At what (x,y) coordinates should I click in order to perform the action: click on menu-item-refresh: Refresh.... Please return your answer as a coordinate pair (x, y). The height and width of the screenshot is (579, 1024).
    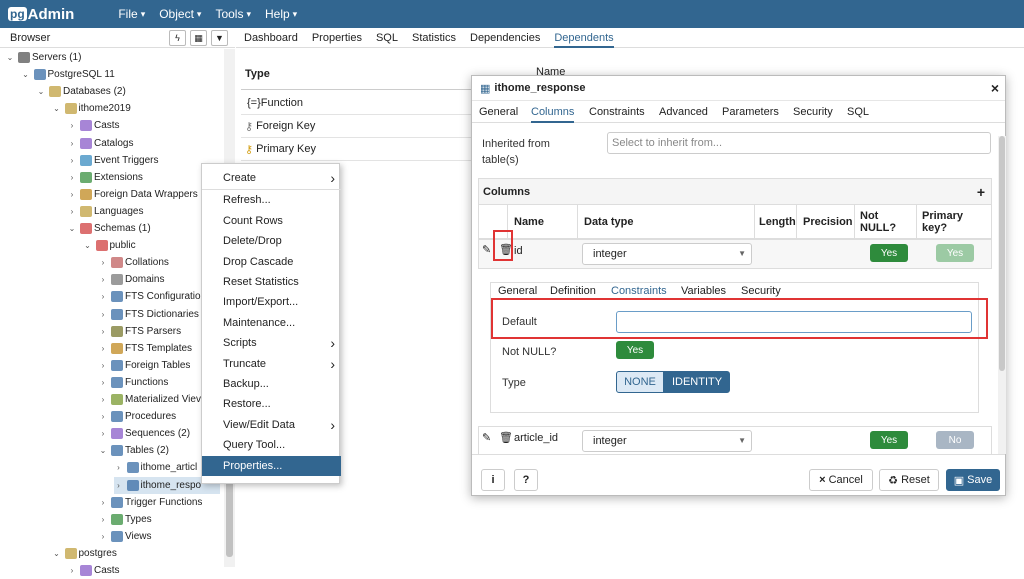
    Looking at the image, I should click on (271, 200).